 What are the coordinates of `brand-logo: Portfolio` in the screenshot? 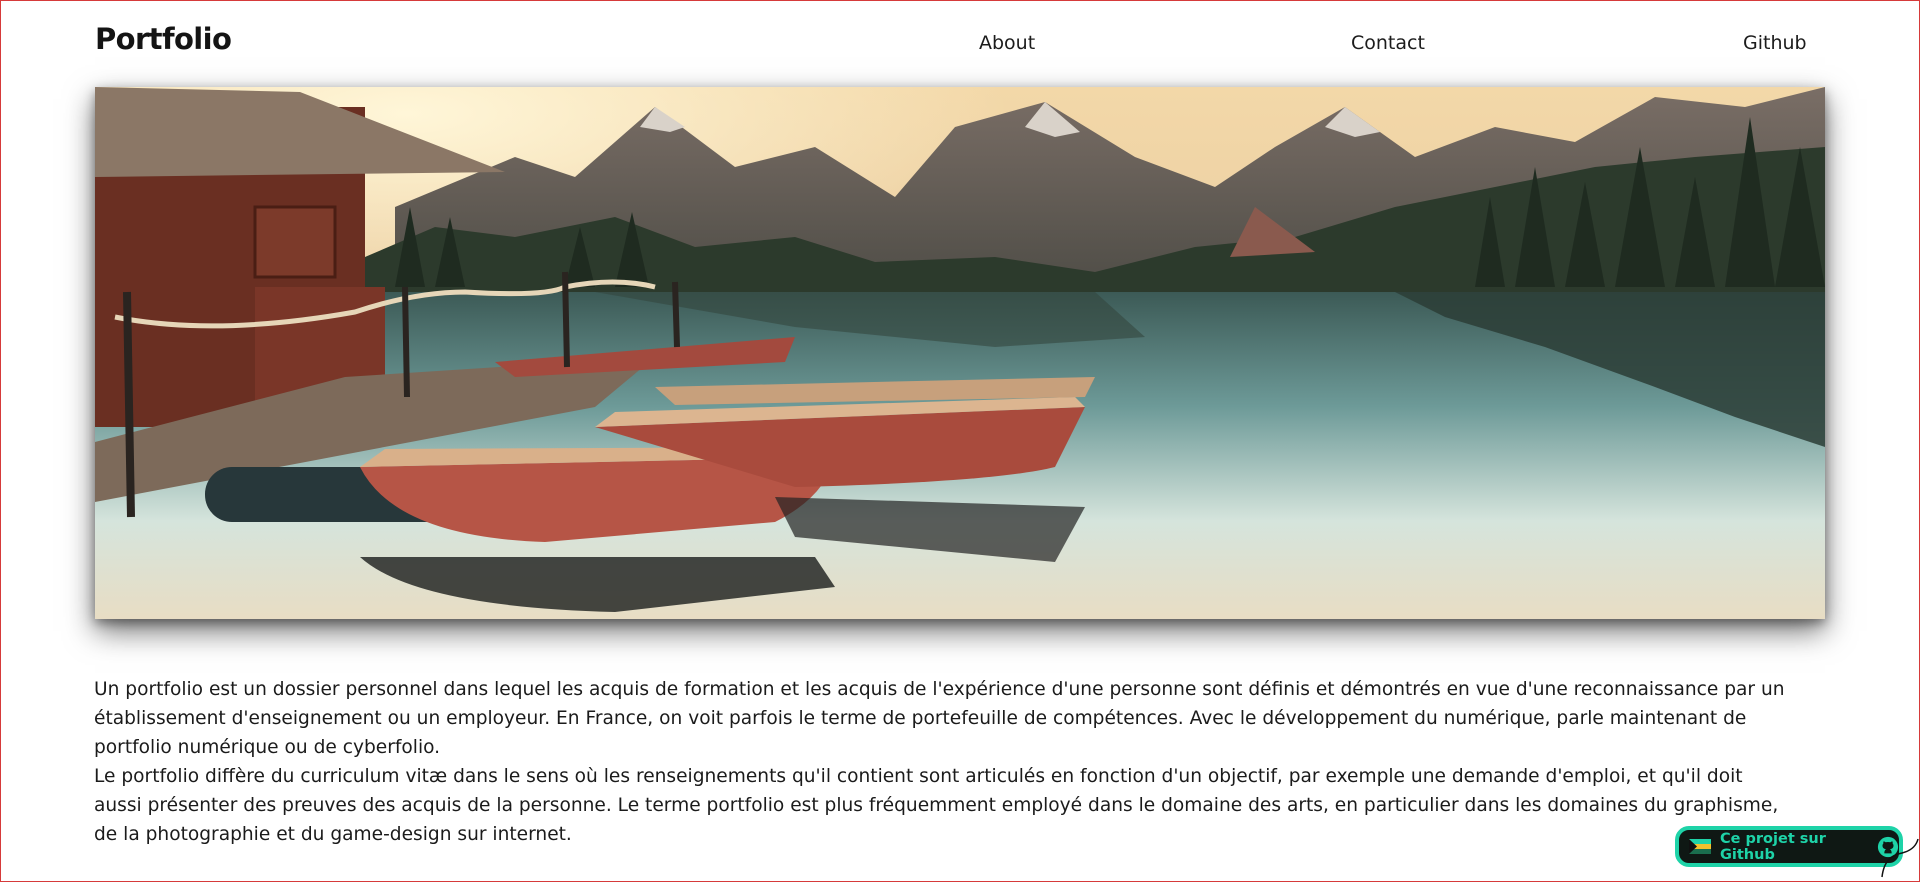 It's located at (163, 39).